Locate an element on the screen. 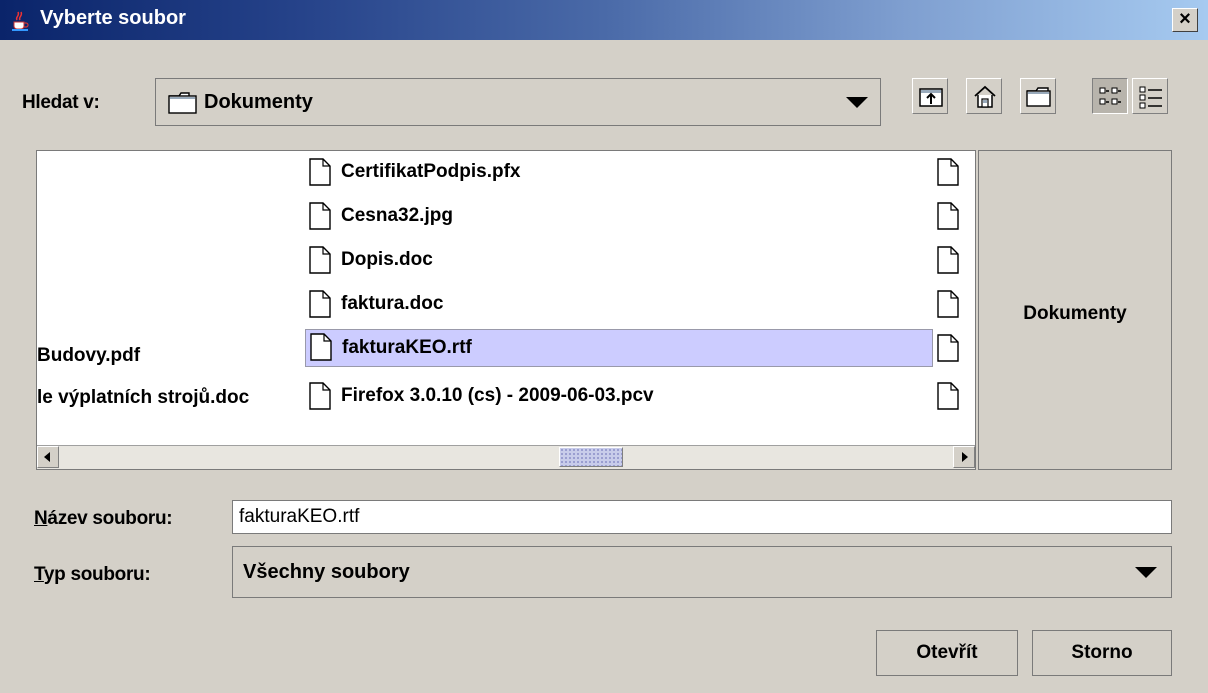 Image resolution: width=1208 pixels, height=693 pixels. scroll-right-button is located at coordinates (964, 457).